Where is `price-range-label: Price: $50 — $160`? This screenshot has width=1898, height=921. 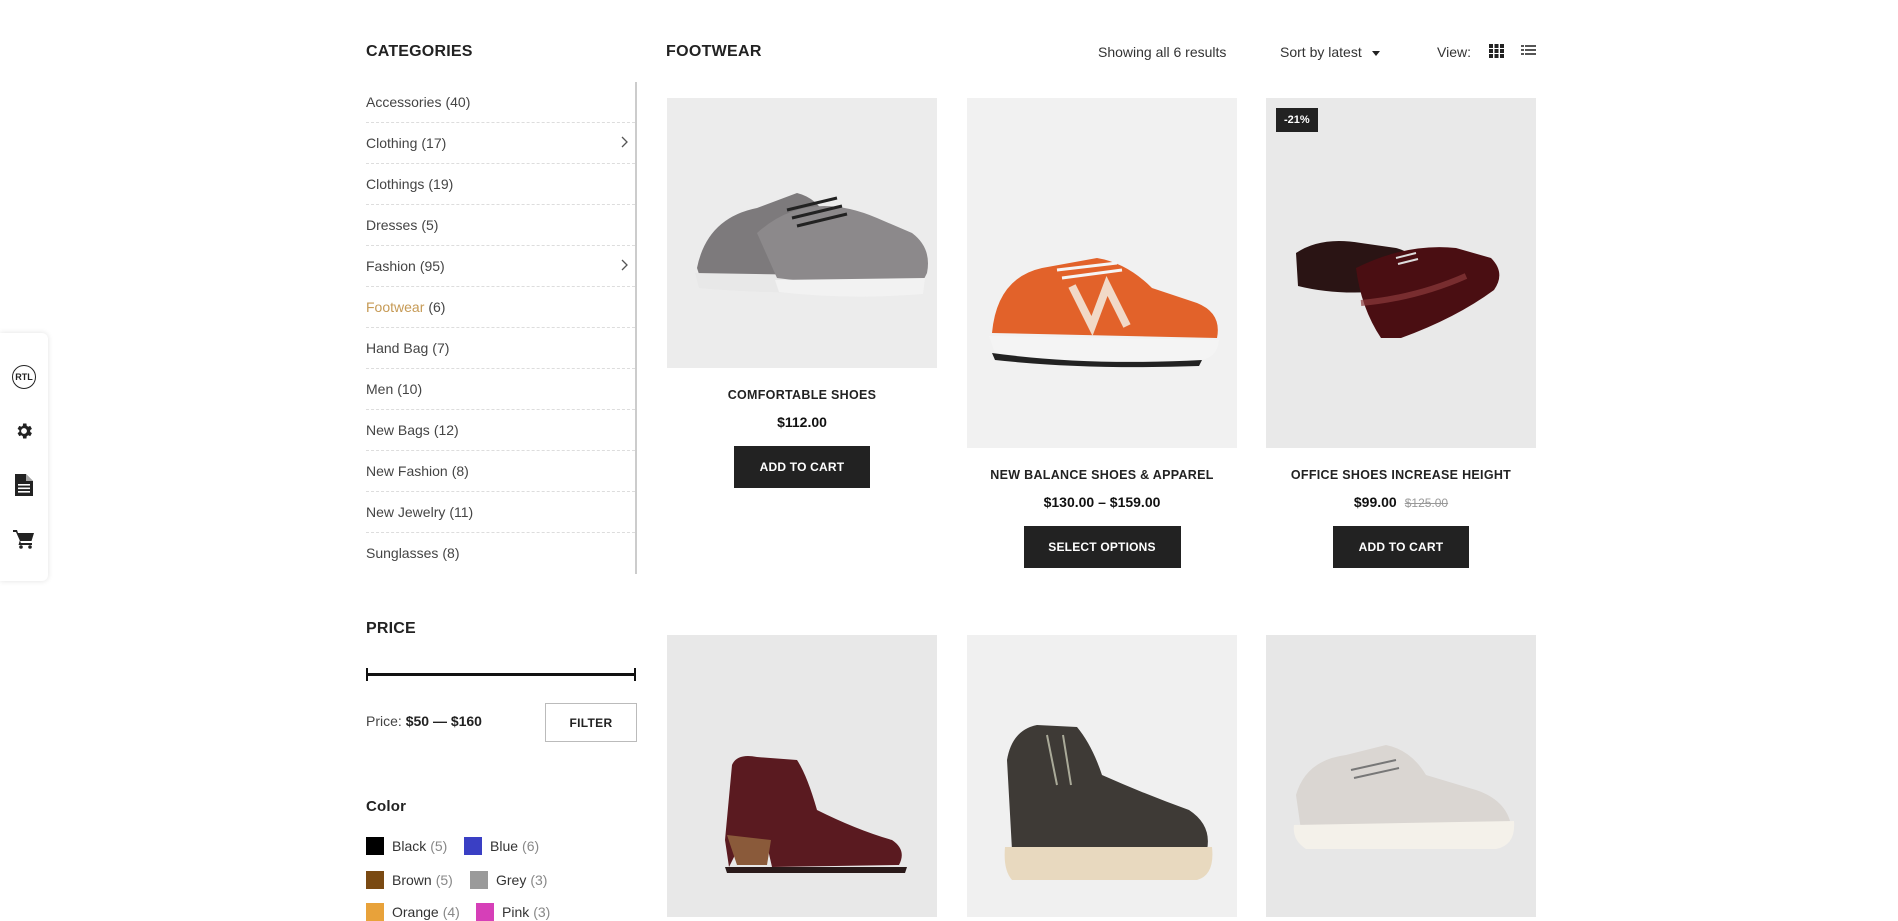 price-range-label: Price: $50 — $160 is located at coordinates (424, 721).